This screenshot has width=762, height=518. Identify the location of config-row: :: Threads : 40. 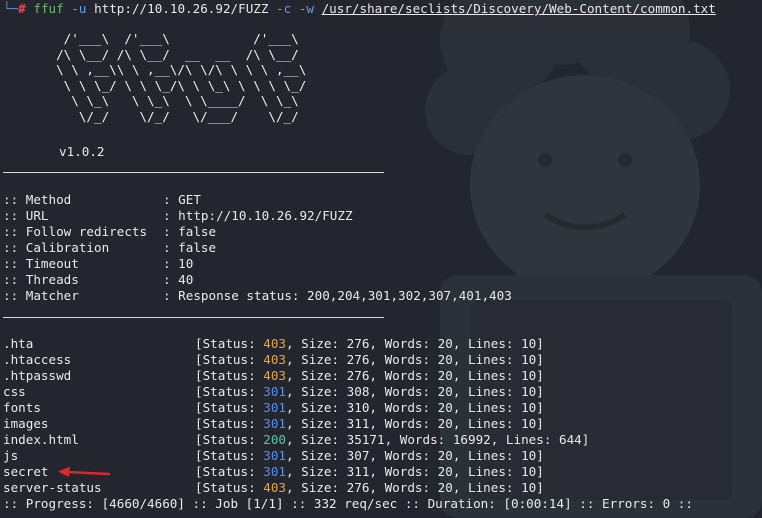
(98, 280).